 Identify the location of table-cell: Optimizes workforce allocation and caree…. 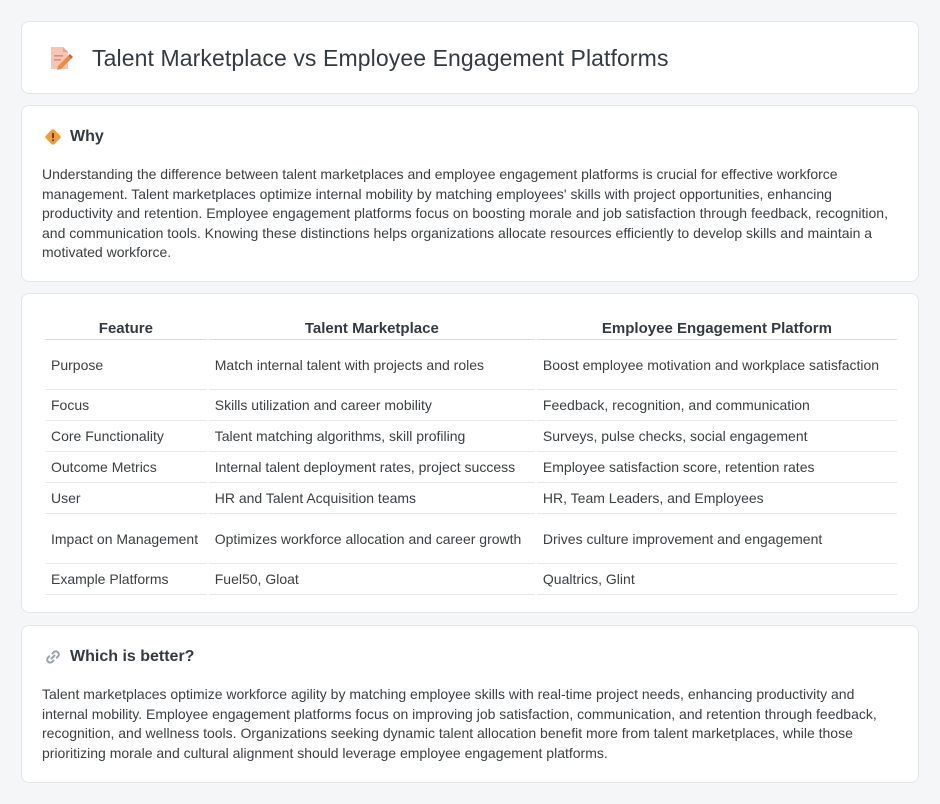
(371, 539).